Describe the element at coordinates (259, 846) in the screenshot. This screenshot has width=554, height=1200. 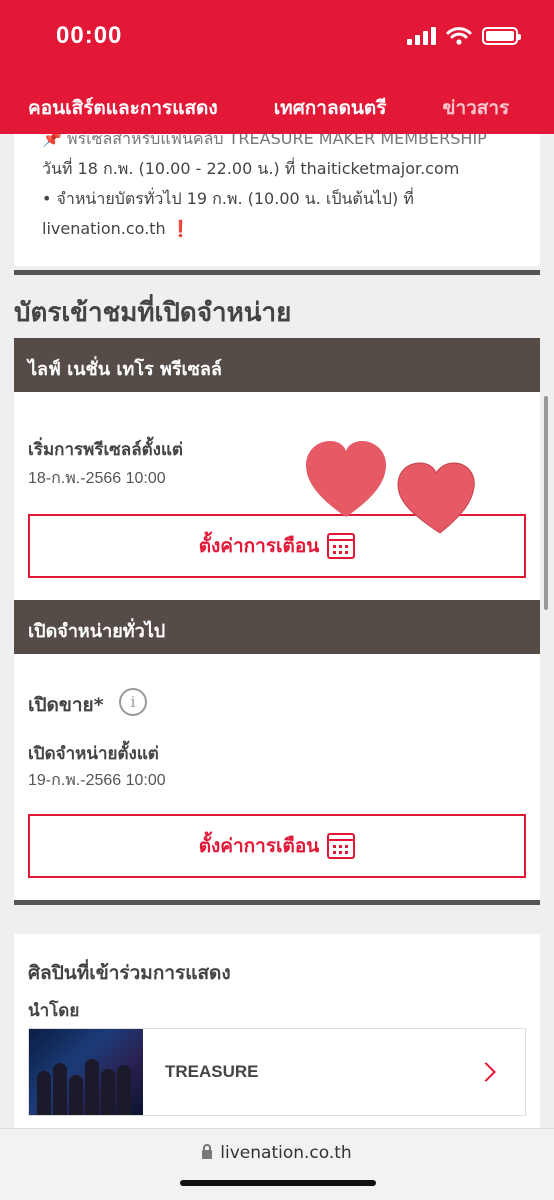
I see `reminder-button-label: ตั้งค่าการเตือน` at that location.